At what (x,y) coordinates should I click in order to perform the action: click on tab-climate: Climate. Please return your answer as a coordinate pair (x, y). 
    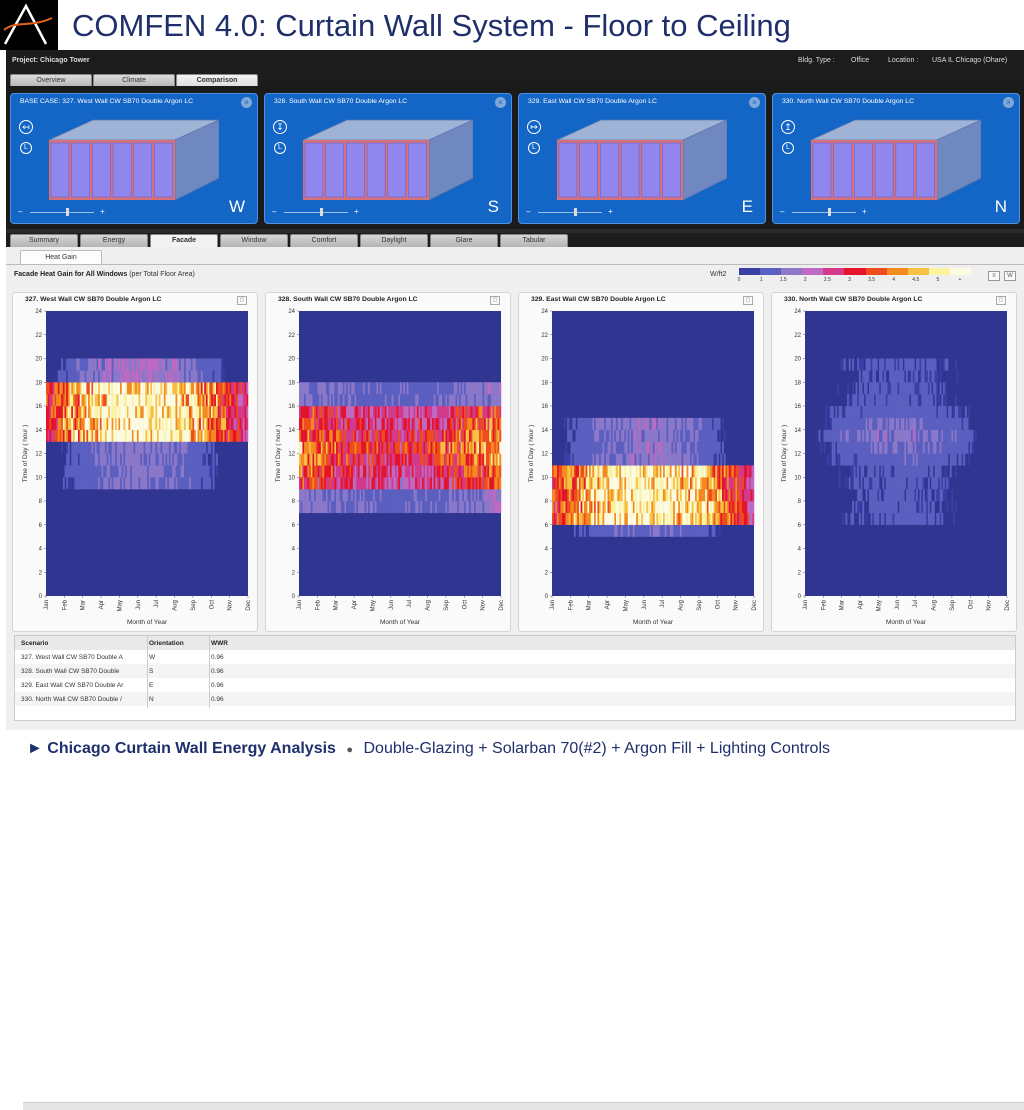
    Looking at the image, I should click on (134, 80).